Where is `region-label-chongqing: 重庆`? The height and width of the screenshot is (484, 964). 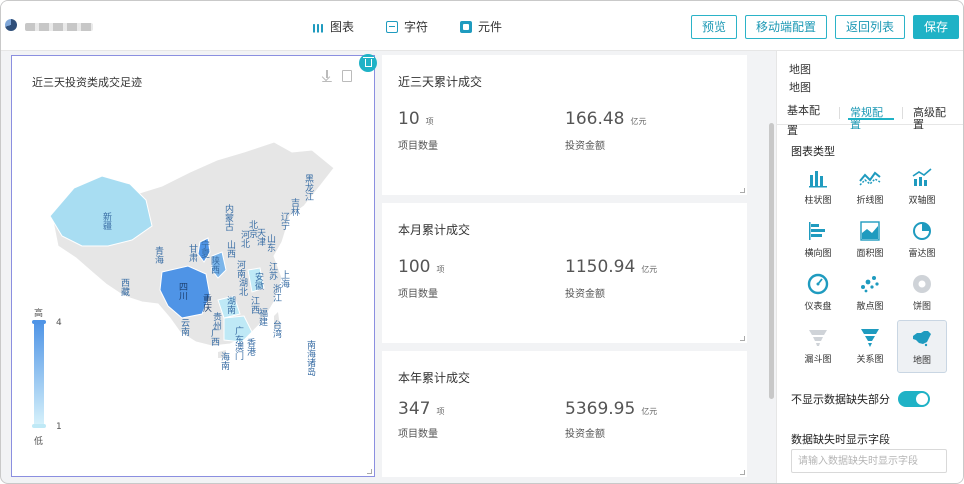 region-label-chongqing: 重庆 is located at coordinates (206, 303).